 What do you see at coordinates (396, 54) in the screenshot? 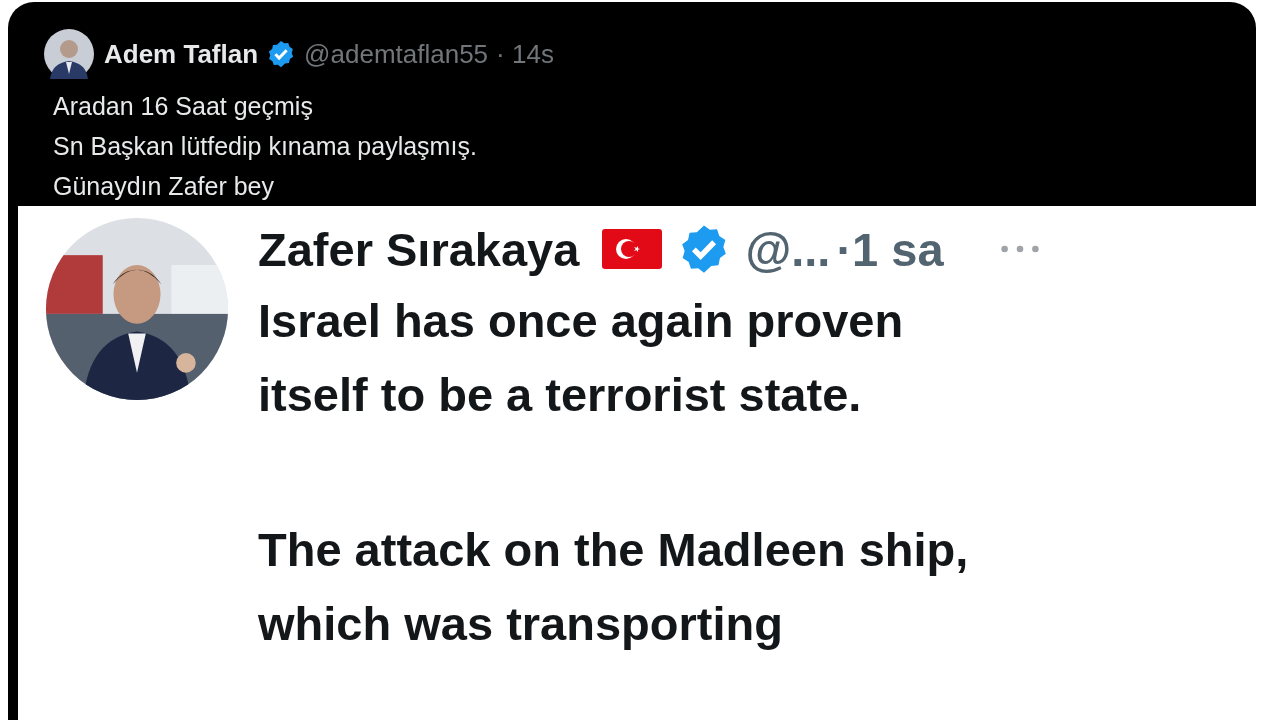
I see `author-handle: @ademtaflan55` at bounding box center [396, 54].